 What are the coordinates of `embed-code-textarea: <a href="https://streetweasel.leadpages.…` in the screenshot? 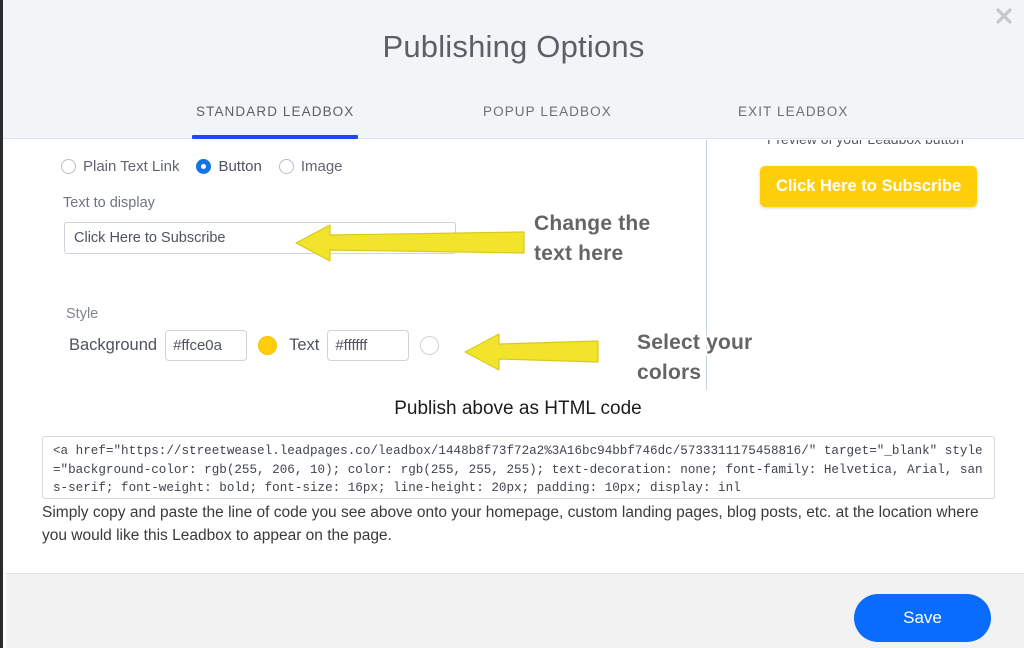 It's located at (518, 467).